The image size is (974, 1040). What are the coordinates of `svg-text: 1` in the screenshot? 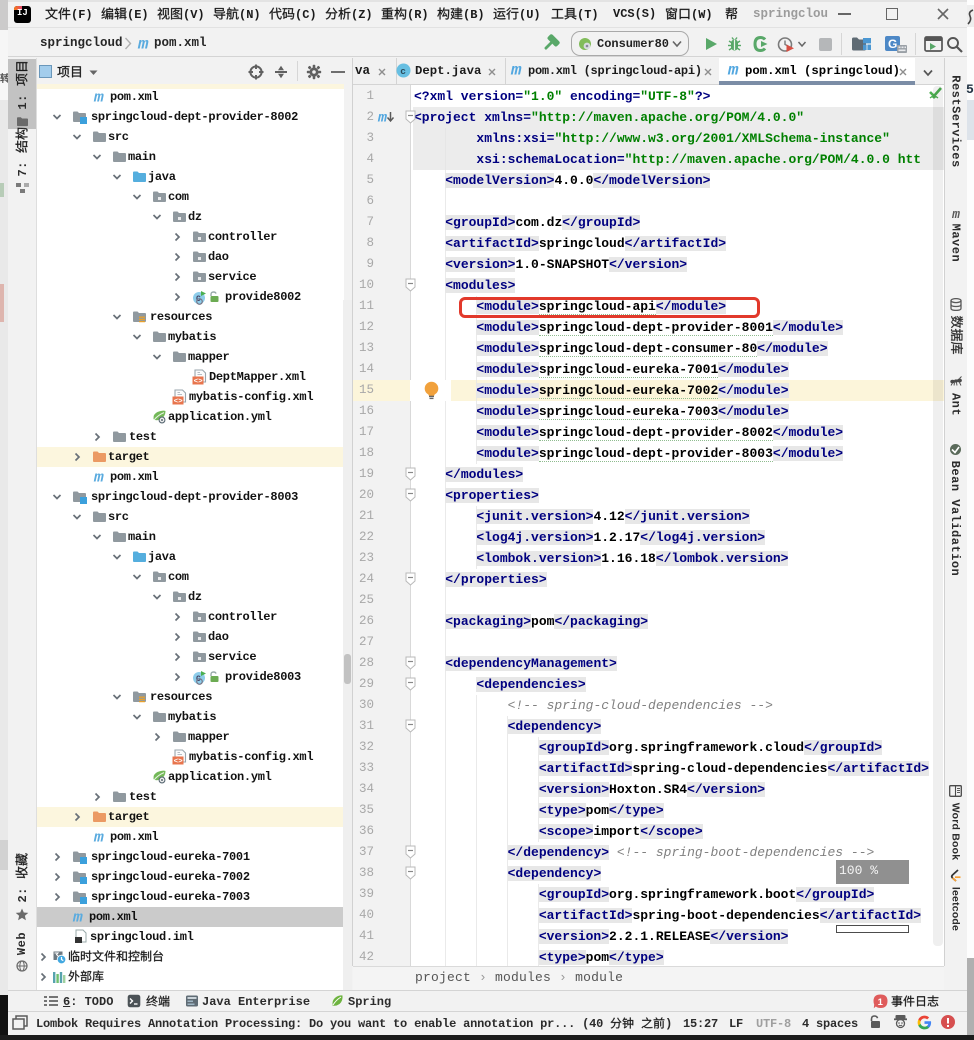 It's located at (881, 1002).